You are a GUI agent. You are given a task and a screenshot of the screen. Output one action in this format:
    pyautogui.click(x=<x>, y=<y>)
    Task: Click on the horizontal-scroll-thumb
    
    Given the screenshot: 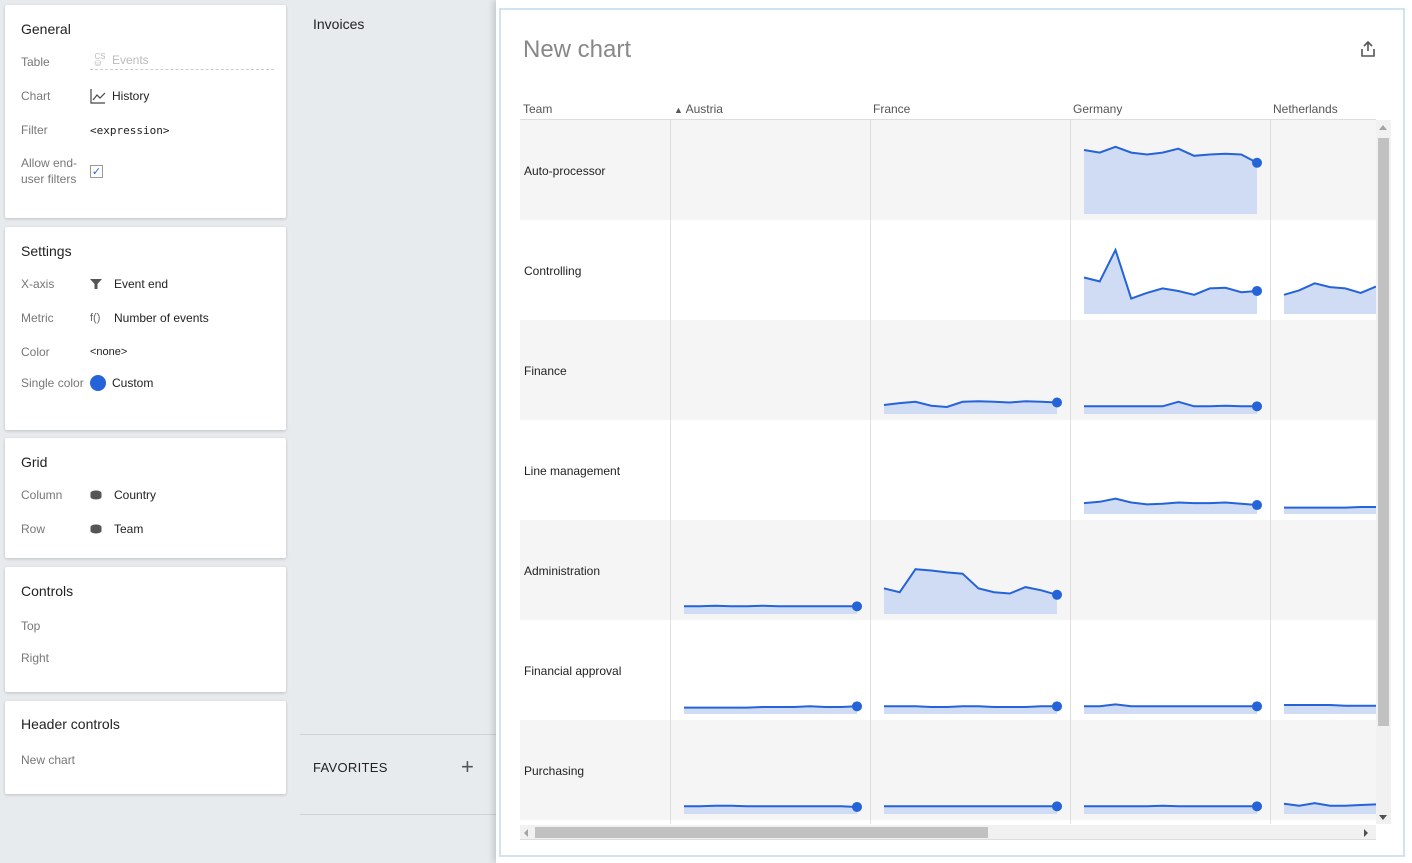 What is the action you would take?
    pyautogui.click(x=761, y=832)
    